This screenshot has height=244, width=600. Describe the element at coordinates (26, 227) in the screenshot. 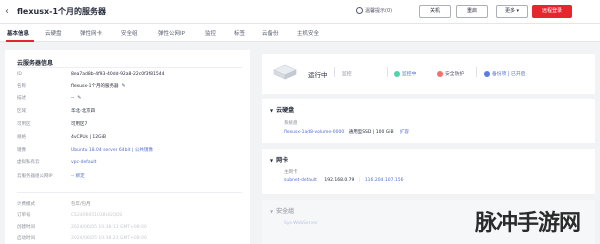

I see `row-label: 创建时间` at that location.